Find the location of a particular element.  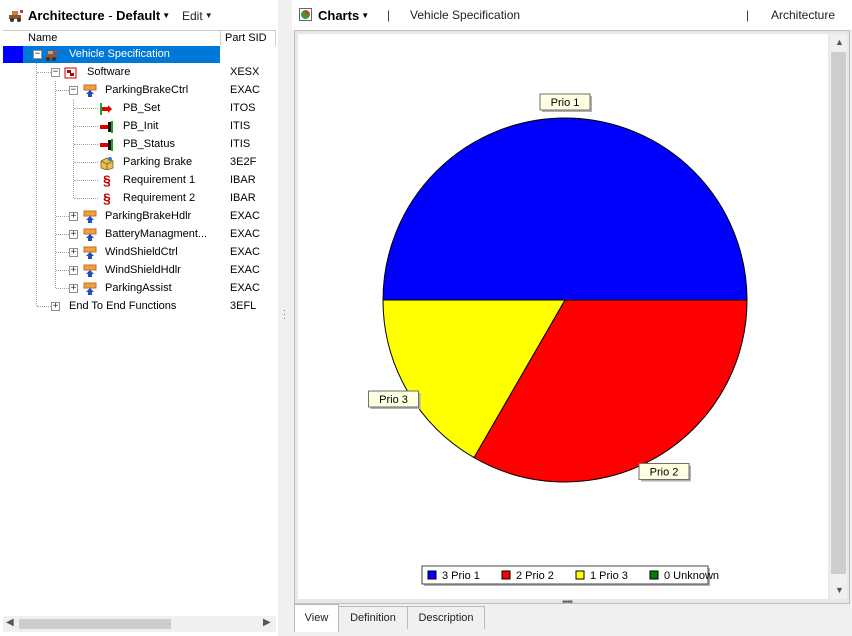

tree-item-pb-set: PB_Set ITOS is located at coordinates (139, 109).